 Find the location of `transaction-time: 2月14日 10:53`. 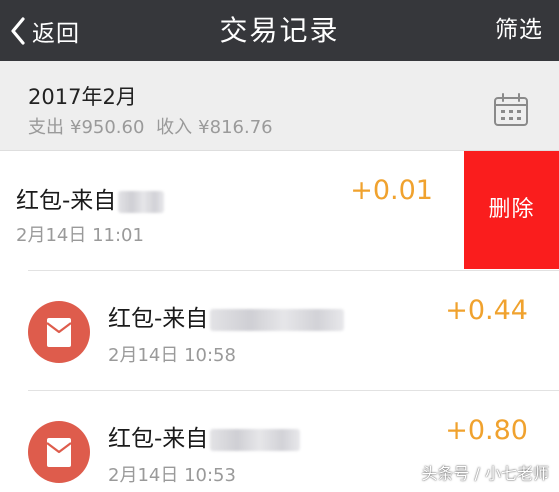

transaction-time: 2月14日 10:53 is located at coordinates (172, 475).